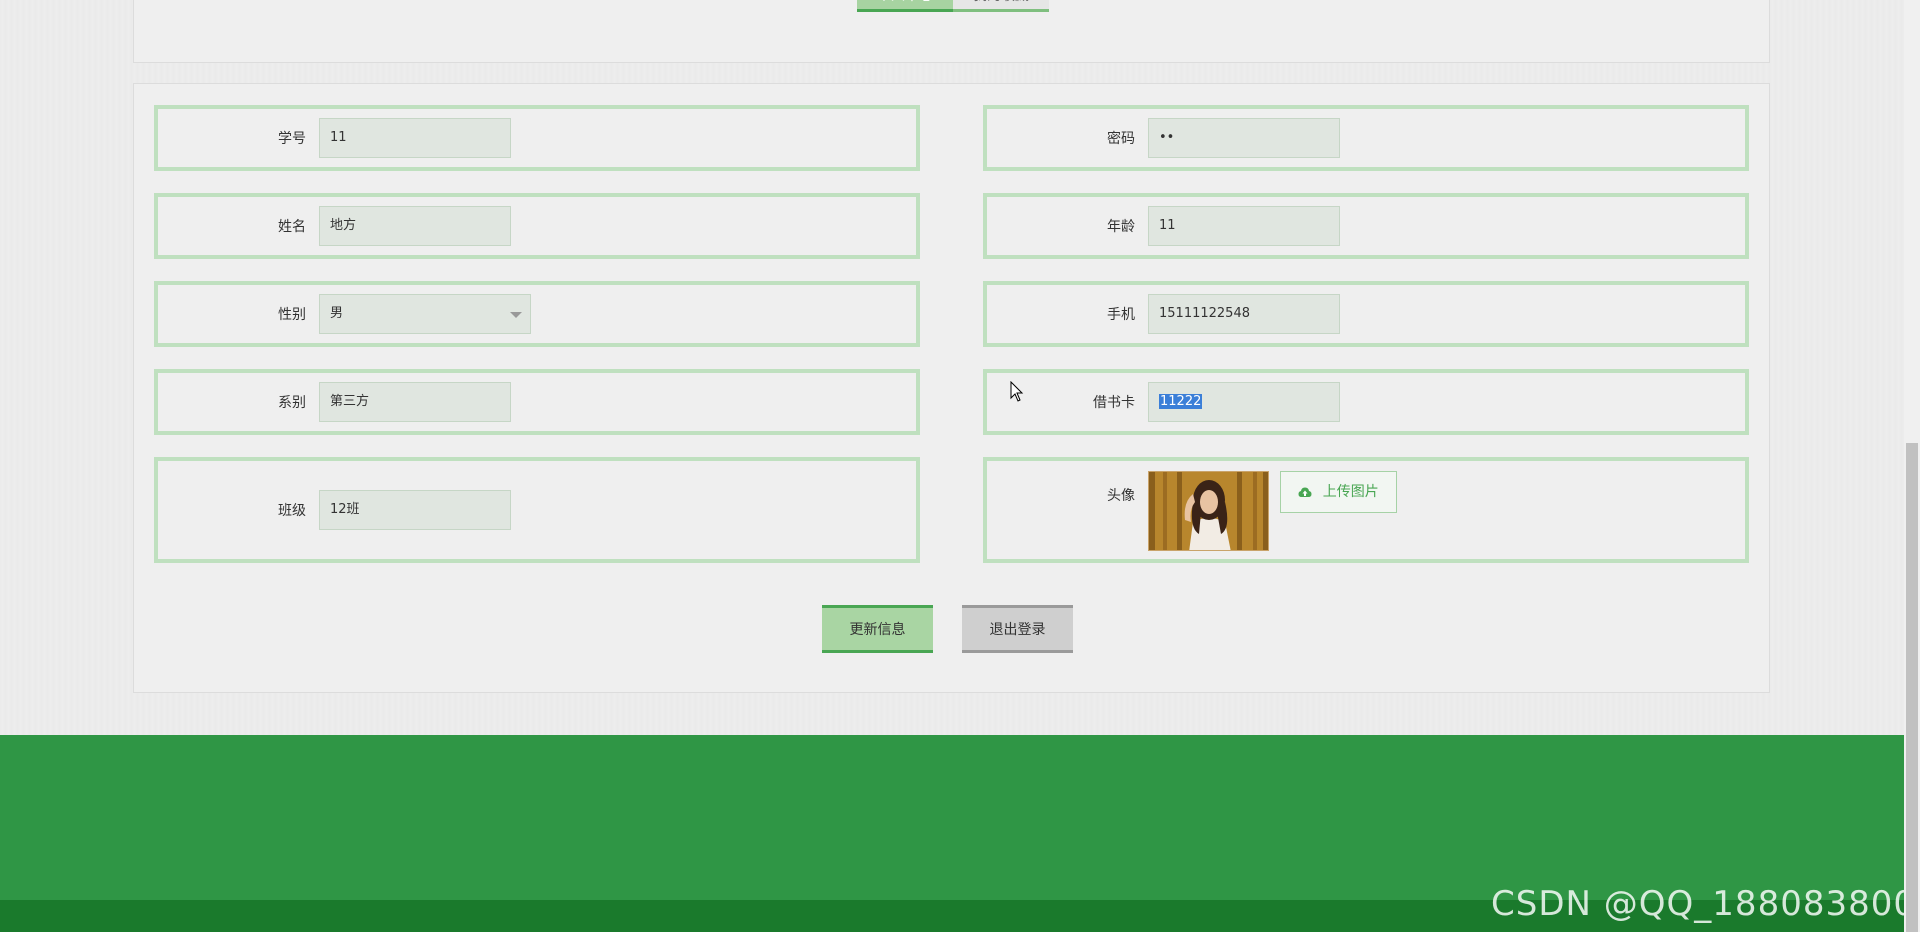 The width and height of the screenshot is (1920, 932). I want to click on chevron-down-icon, so click(516, 315).